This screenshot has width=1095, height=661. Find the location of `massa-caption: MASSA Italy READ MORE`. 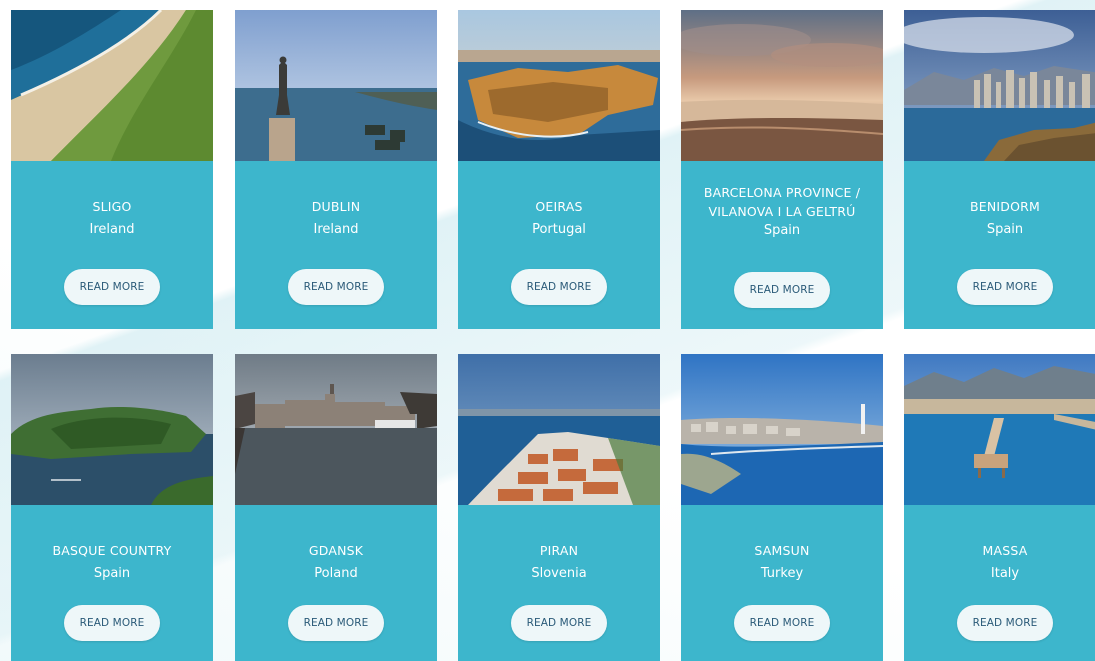

massa-caption: MASSA Italy READ MORE is located at coordinates (999, 583).